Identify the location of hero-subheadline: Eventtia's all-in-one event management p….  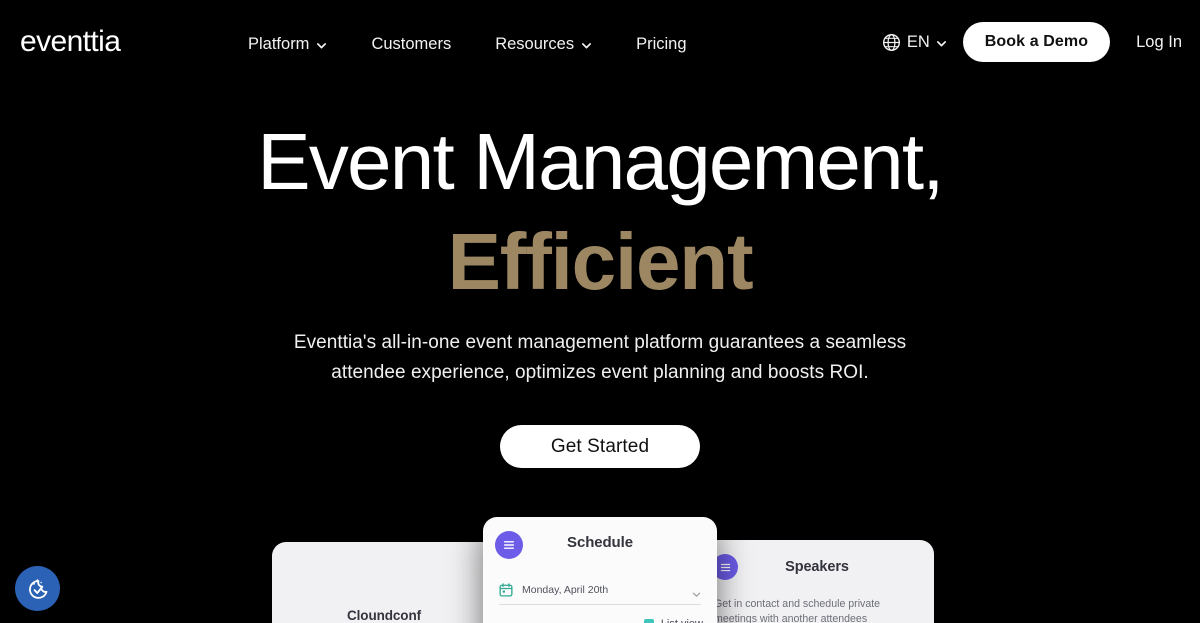
(600, 357).